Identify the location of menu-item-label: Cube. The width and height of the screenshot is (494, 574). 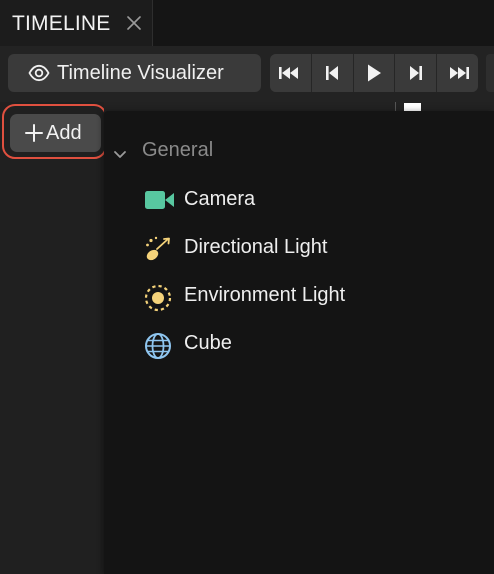
(208, 343).